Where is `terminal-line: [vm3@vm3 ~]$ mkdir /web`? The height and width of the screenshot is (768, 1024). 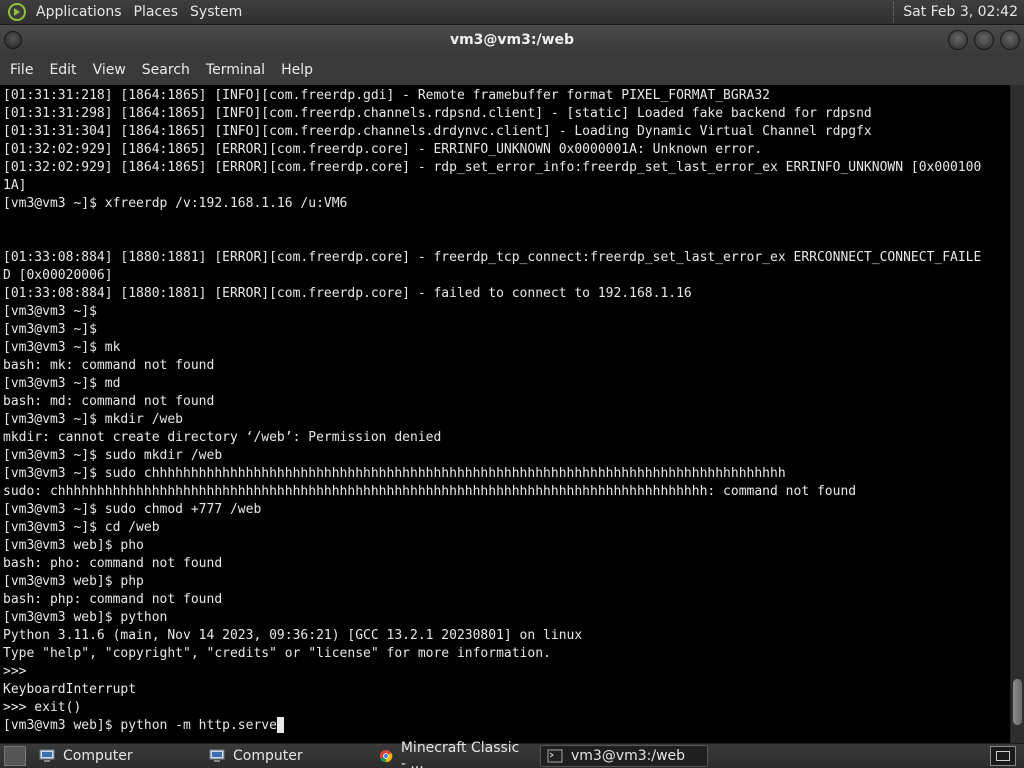
terminal-line: [vm3@vm3 ~]$ mkdir /web is located at coordinates (93, 419).